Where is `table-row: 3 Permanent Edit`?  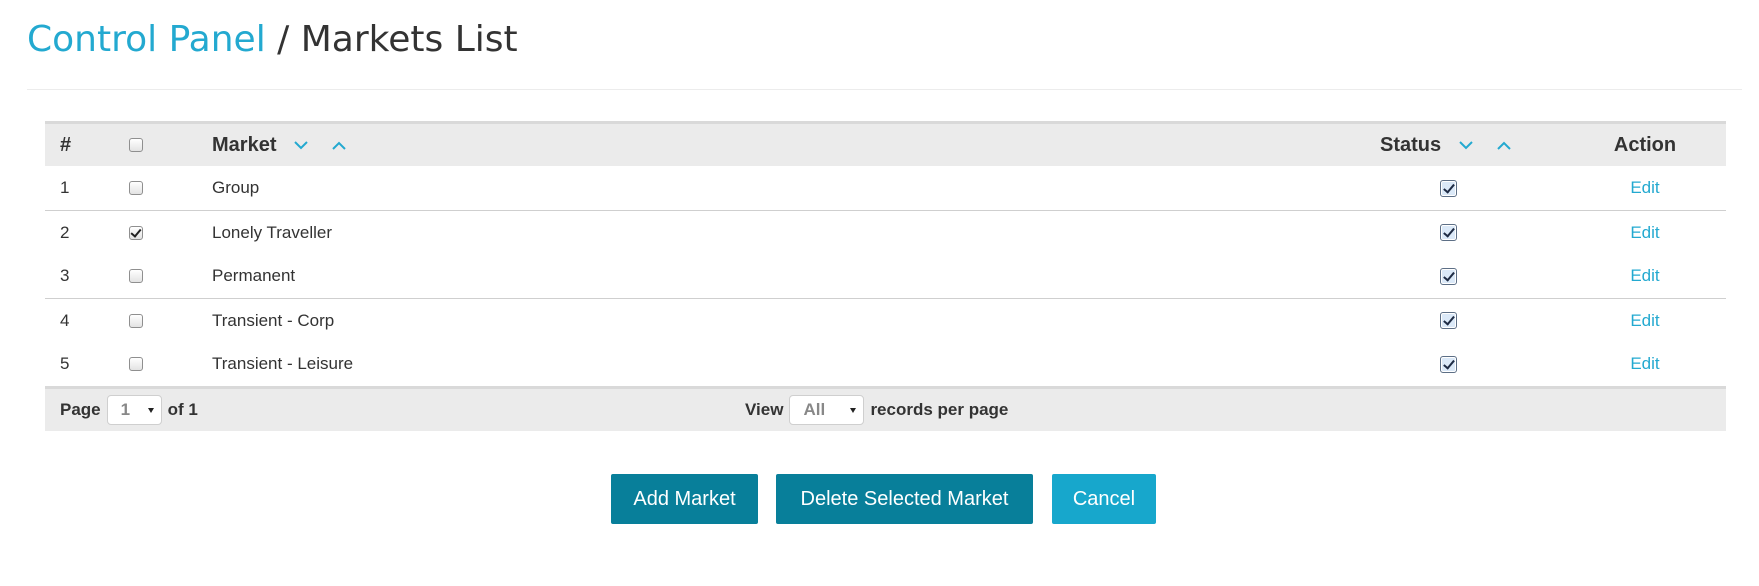
table-row: 3 Permanent Edit is located at coordinates (885, 276).